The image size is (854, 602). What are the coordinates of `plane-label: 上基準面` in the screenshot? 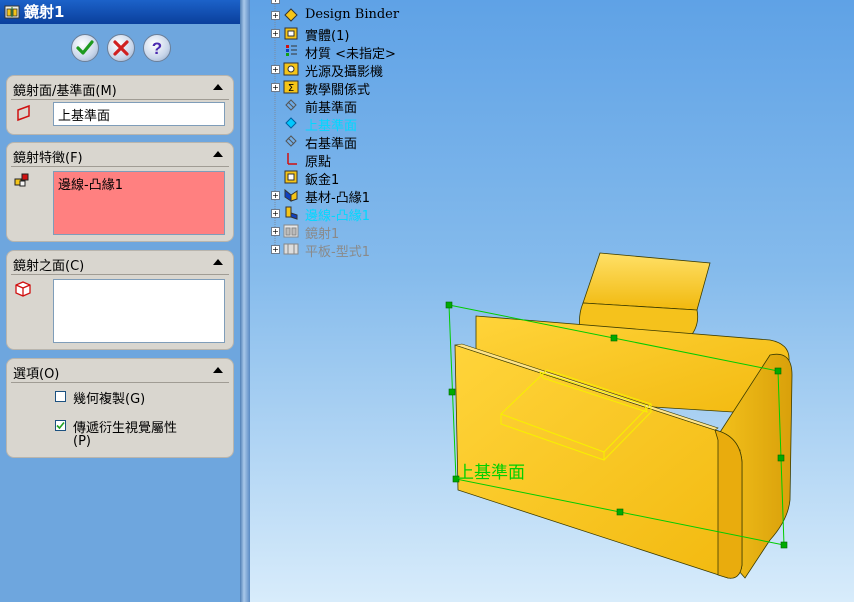 It's located at (491, 470).